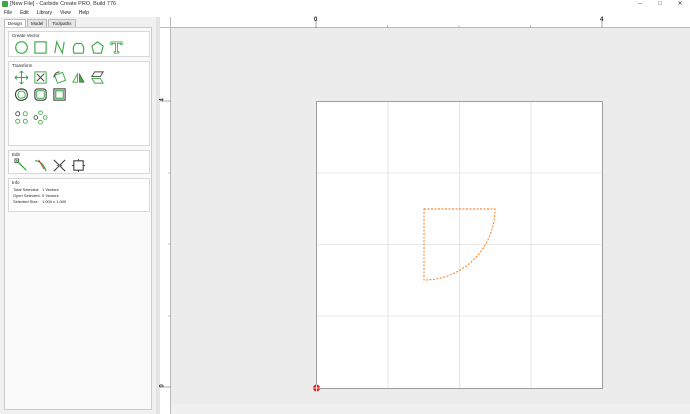  I want to click on tab-toolpaths: Toolpaths, so click(62, 23).